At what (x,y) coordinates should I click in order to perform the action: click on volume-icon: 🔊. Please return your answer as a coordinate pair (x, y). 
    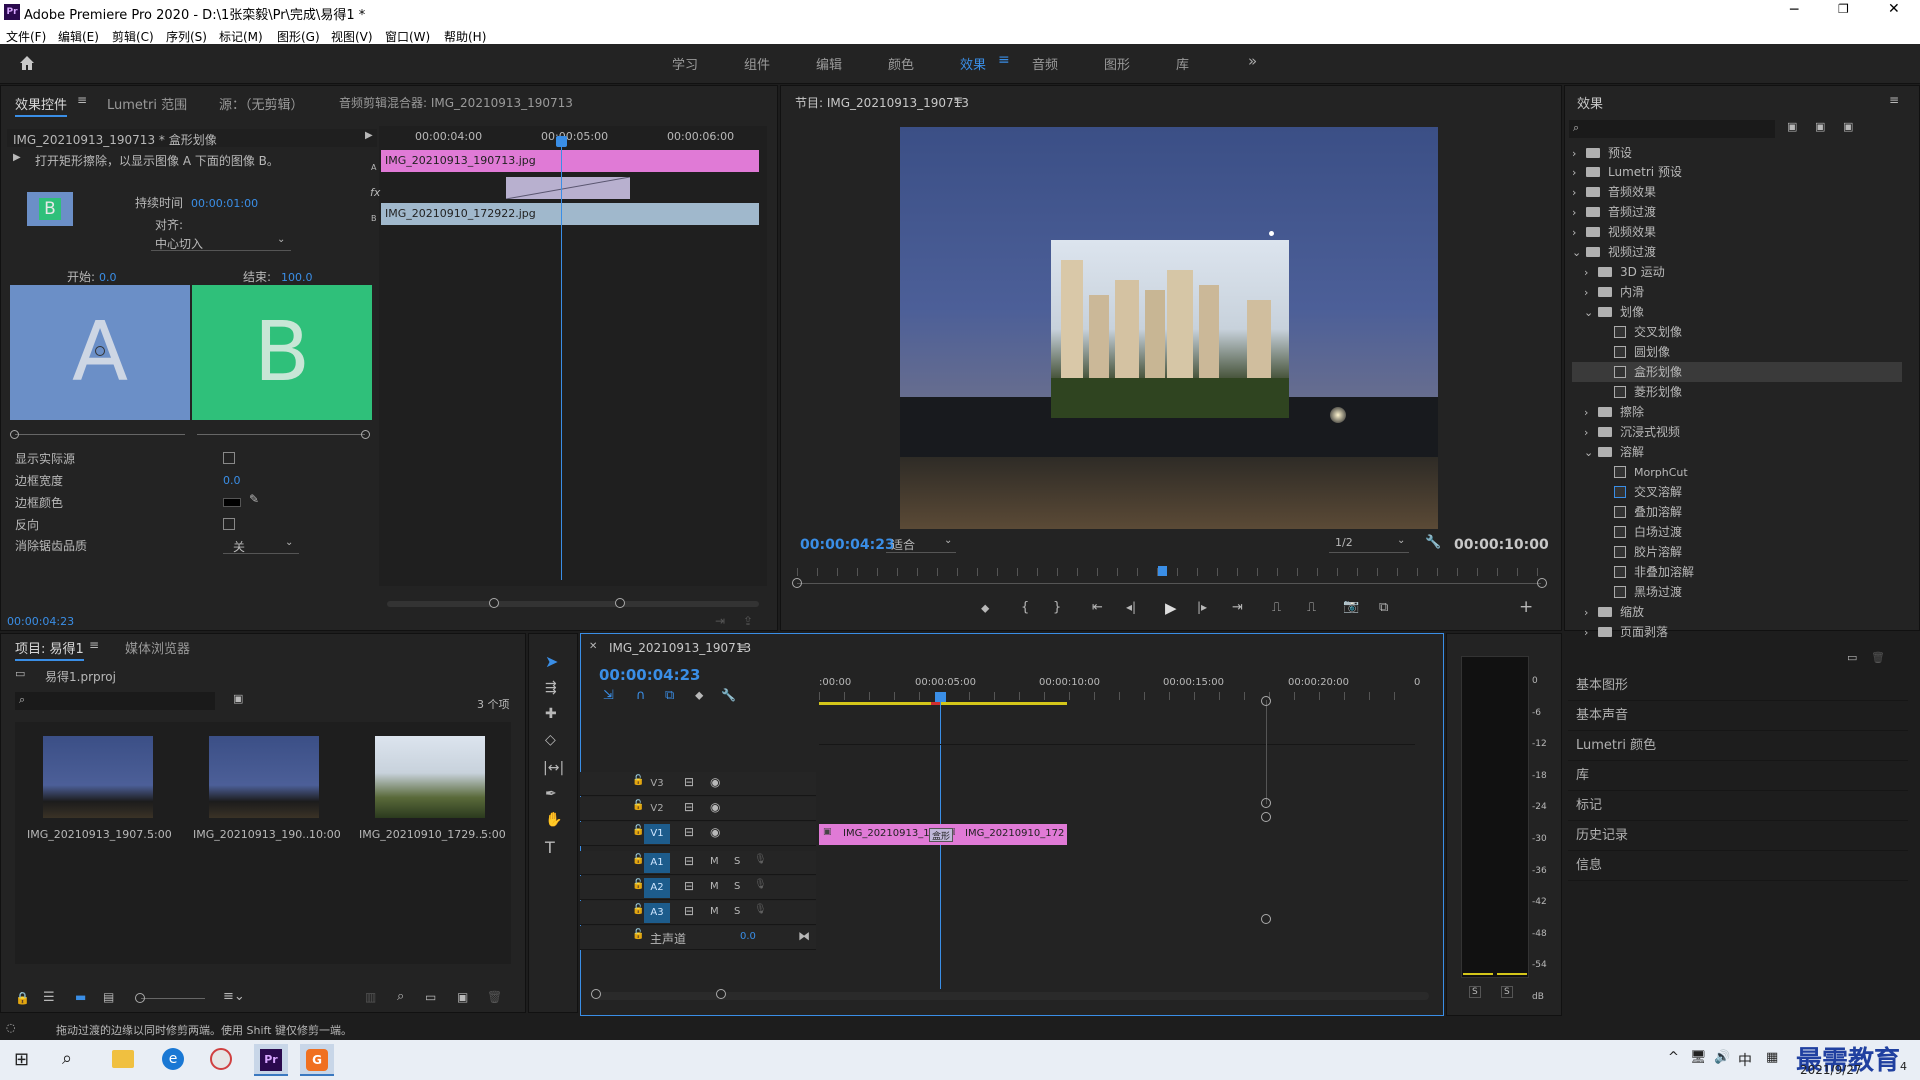
    Looking at the image, I should click on (1722, 1057).